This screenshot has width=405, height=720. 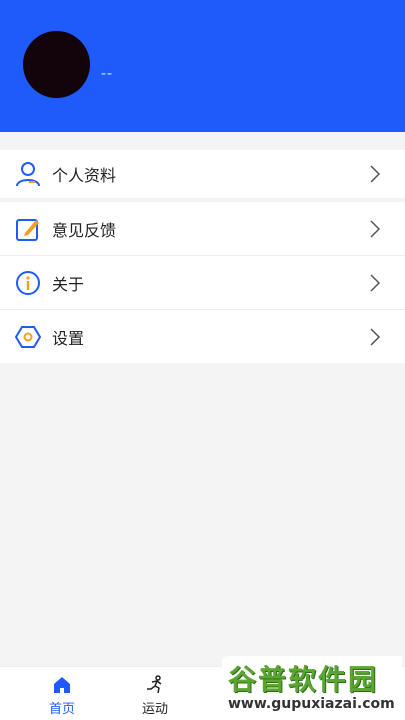 What do you see at coordinates (27, 229) in the screenshot?
I see `edit-icon` at bounding box center [27, 229].